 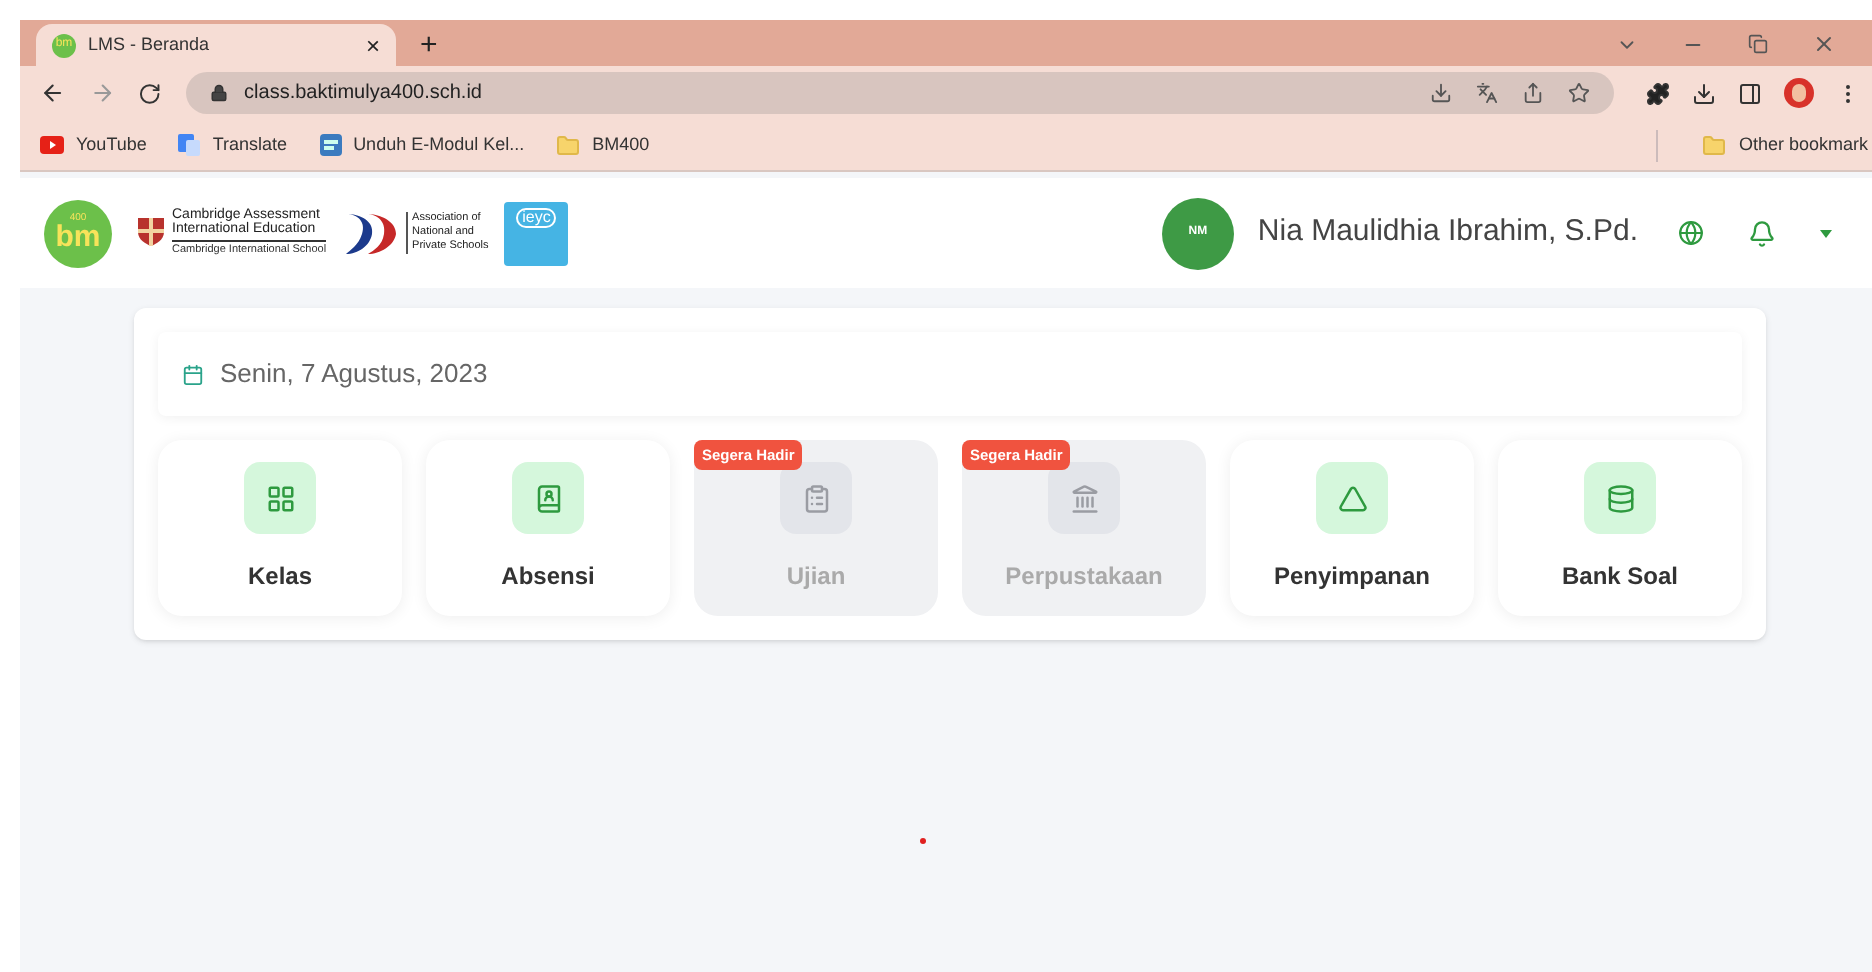 What do you see at coordinates (816, 577) in the screenshot?
I see `tile-label: Ujian` at bounding box center [816, 577].